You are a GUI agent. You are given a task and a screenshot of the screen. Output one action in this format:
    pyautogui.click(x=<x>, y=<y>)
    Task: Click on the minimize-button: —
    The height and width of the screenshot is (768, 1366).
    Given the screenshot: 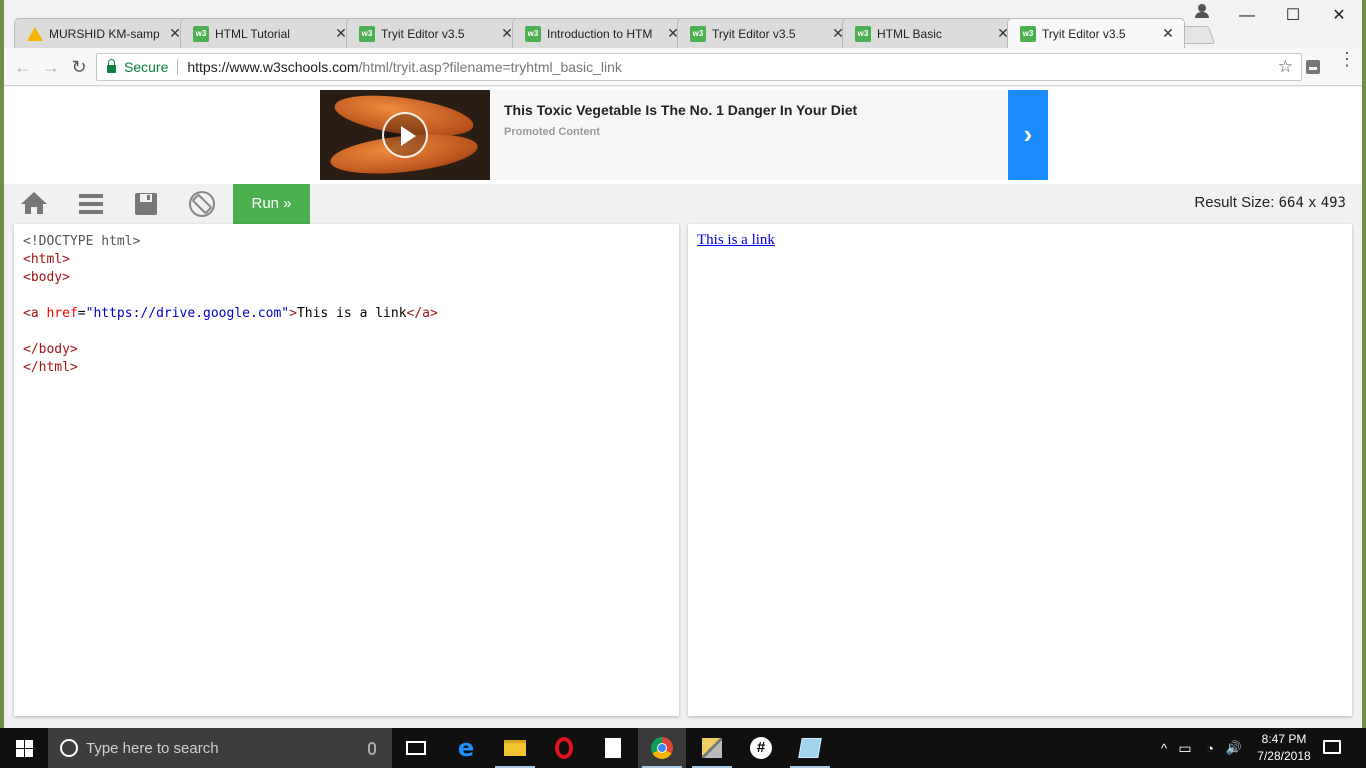 What is the action you would take?
    pyautogui.click(x=1247, y=16)
    